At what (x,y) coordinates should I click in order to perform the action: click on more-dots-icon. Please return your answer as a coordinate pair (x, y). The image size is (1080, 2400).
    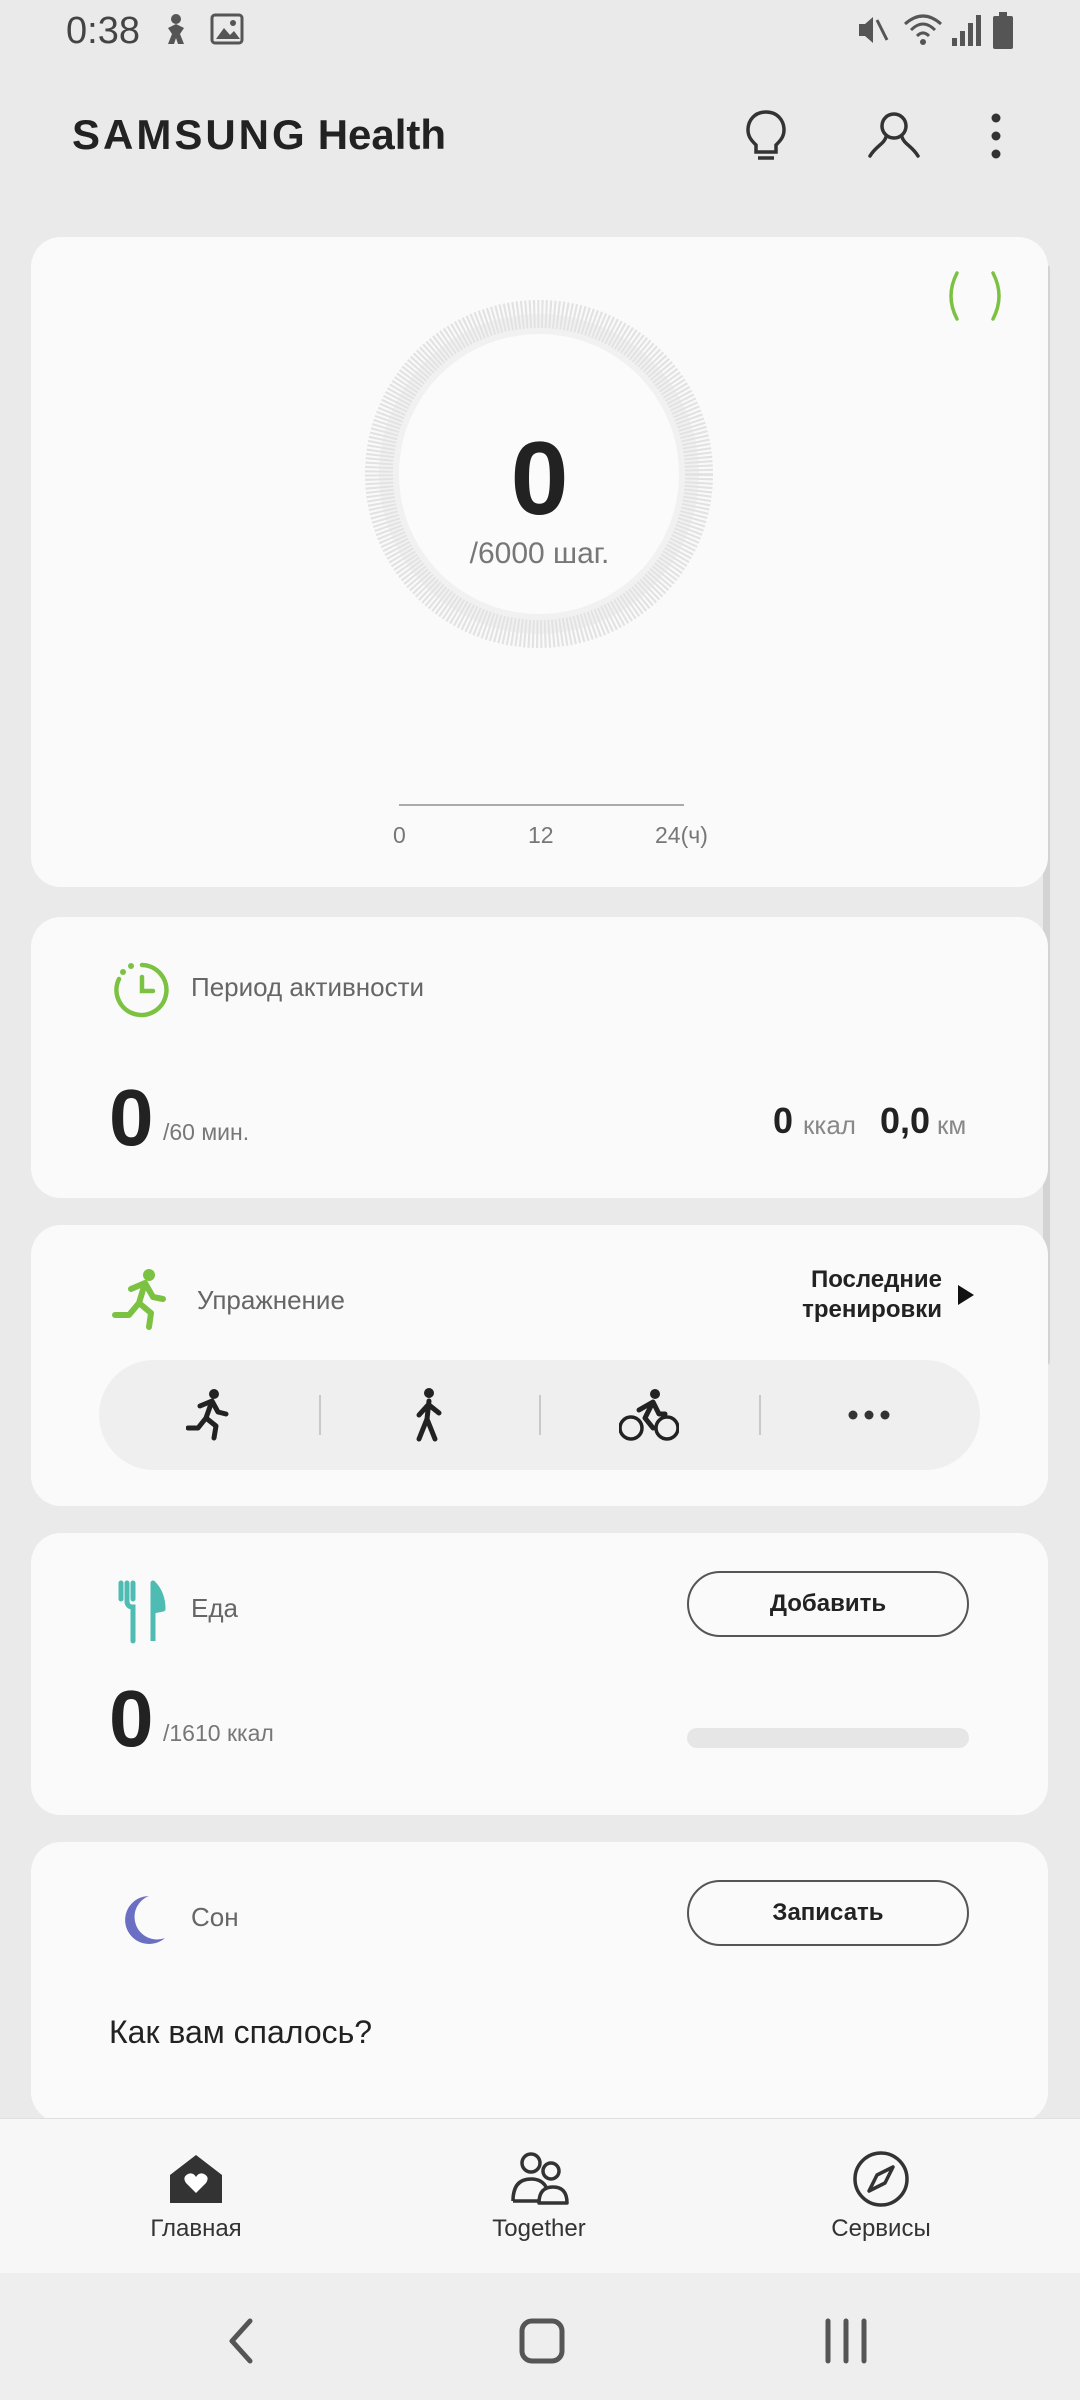
    Looking at the image, I should click on (869, 1415).